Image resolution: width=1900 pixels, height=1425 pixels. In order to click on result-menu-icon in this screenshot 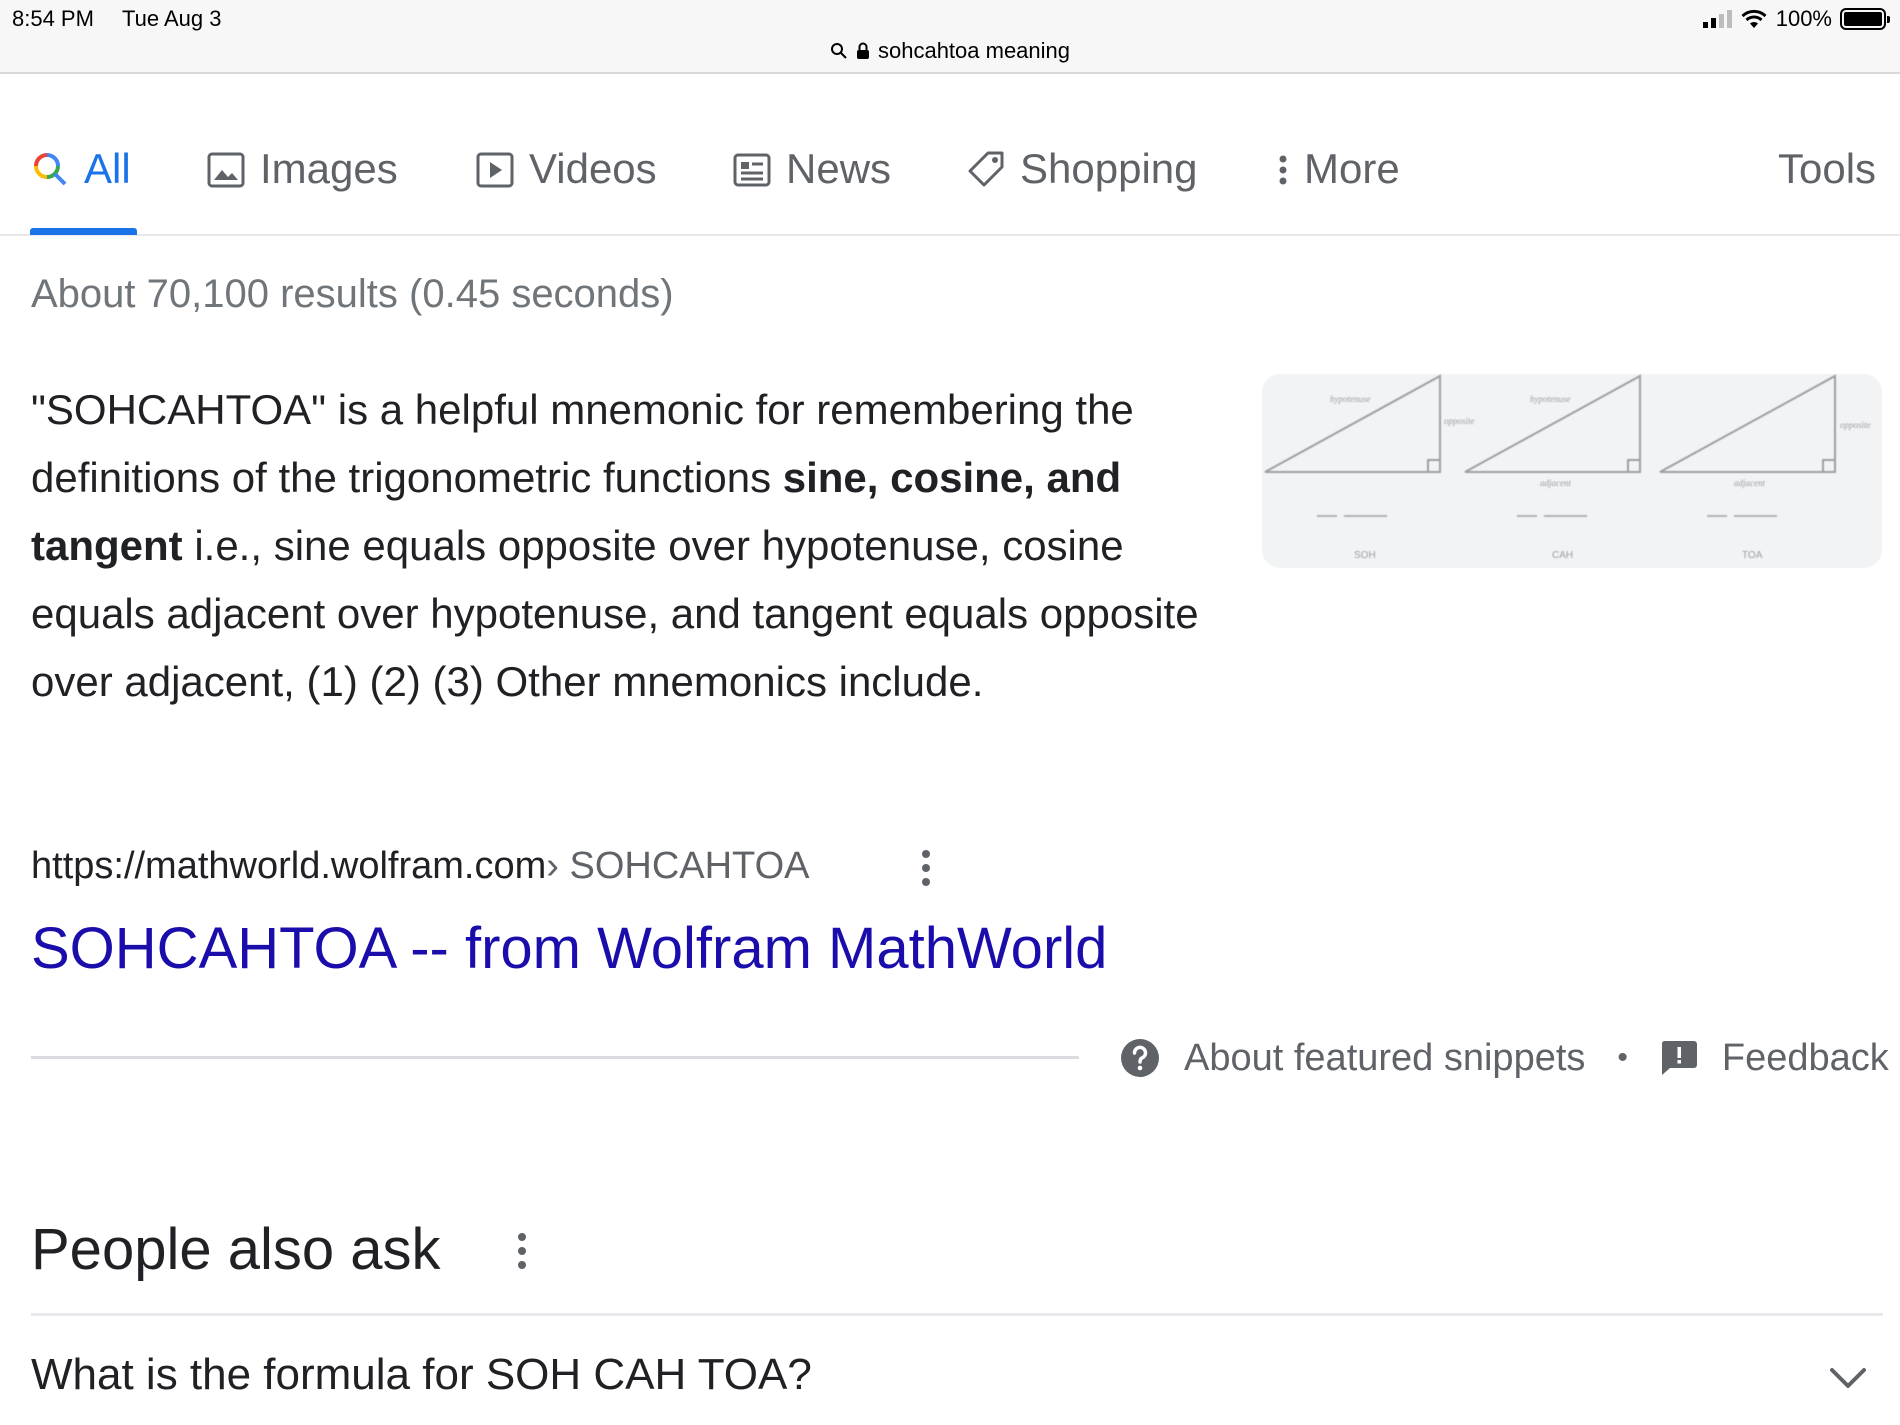, I will do `click(926, 868)`.